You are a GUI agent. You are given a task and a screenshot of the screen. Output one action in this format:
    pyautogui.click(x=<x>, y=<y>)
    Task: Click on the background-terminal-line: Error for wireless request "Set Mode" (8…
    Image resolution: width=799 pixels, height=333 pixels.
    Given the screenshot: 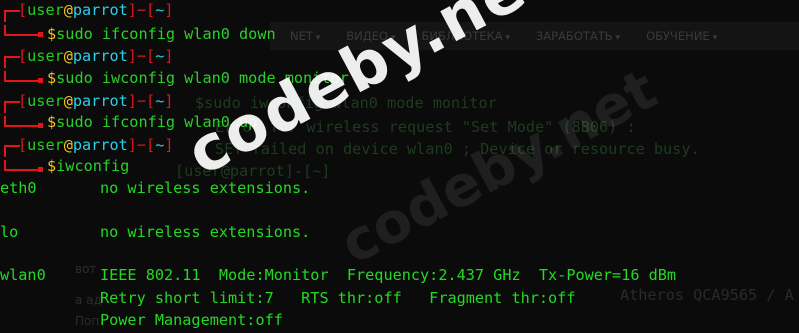 What is the action you would take?
    pyautogui.click(x=425, y=127)
    